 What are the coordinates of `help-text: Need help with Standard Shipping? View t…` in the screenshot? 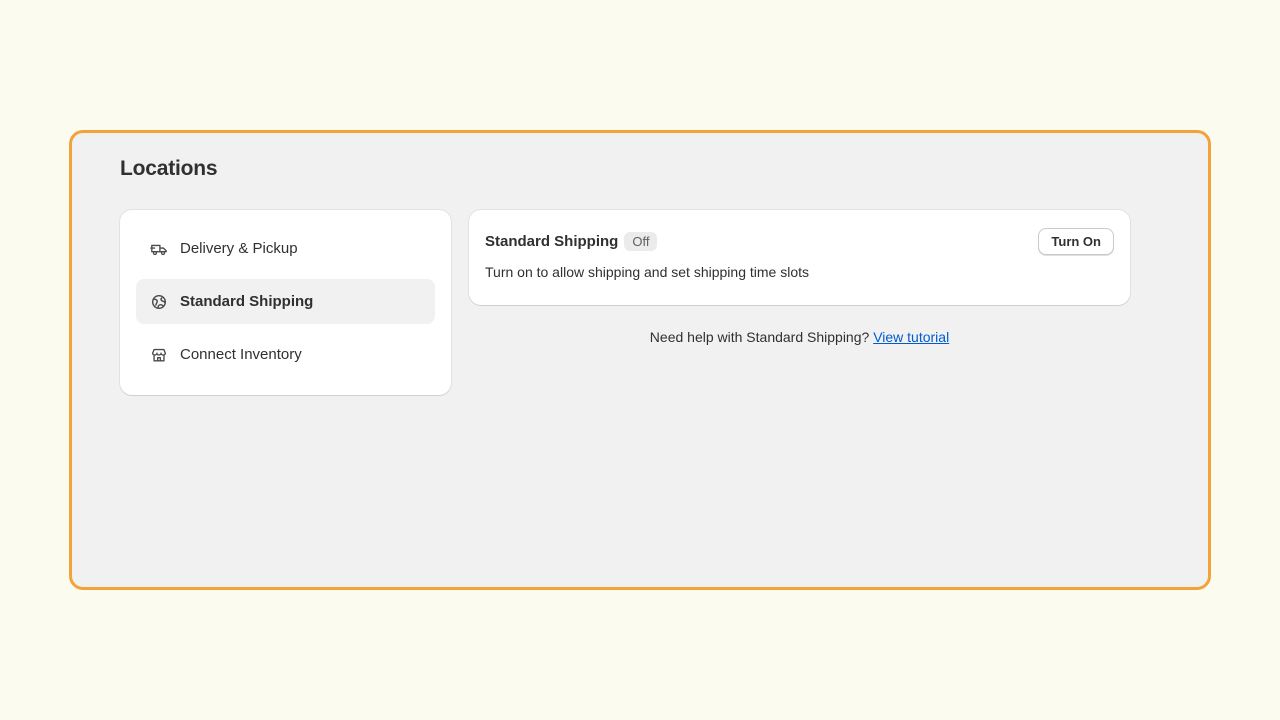 It's located at (799, 337).